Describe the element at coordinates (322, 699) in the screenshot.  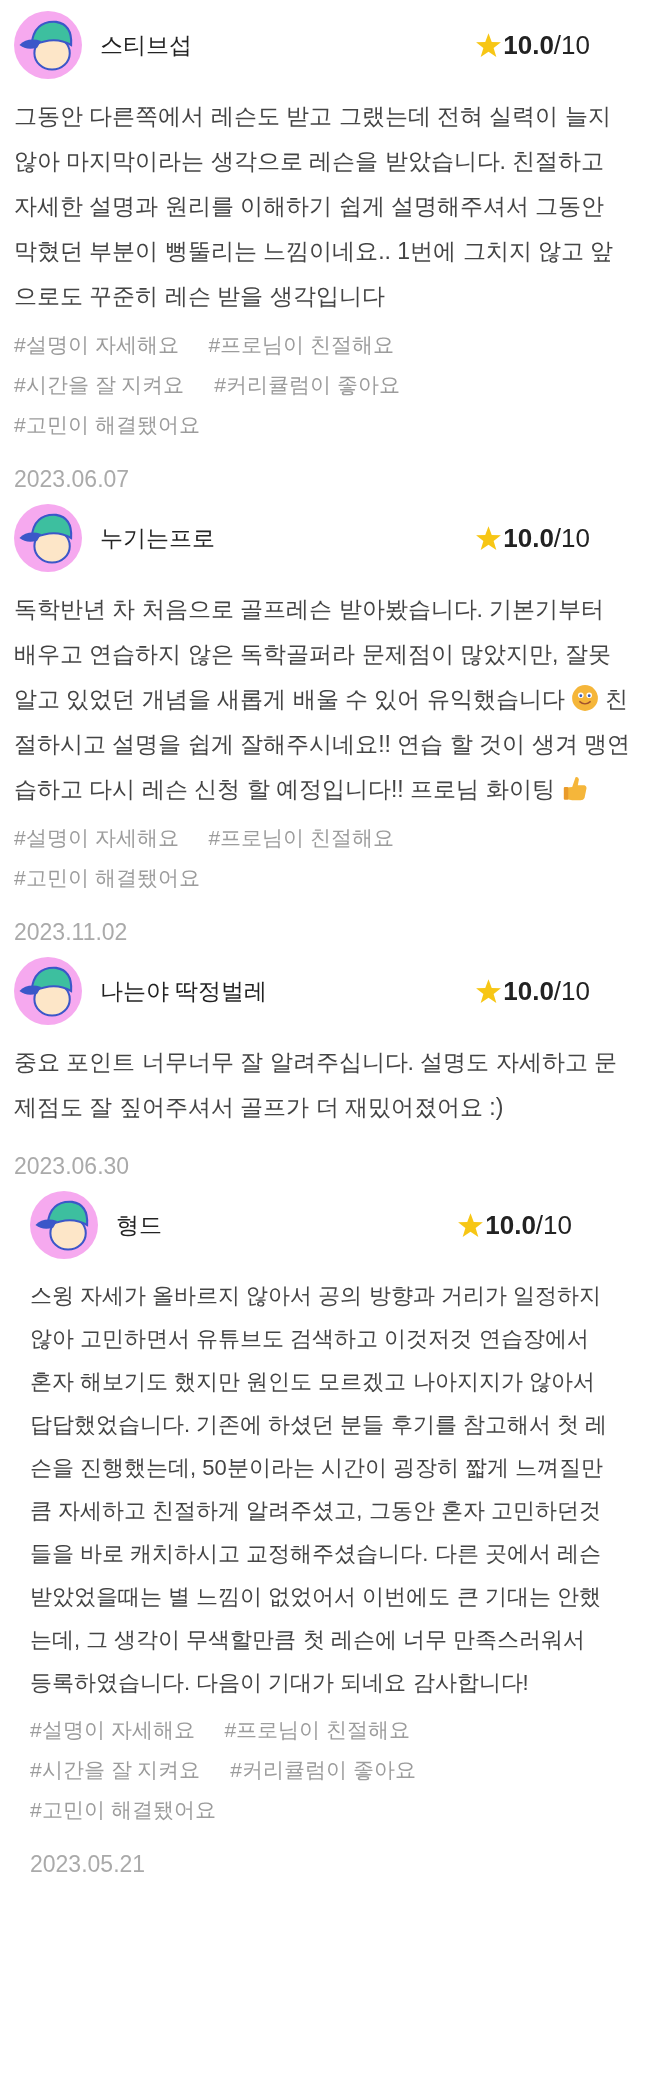
I see `review-text: 독학반년 차 처음으로 골프레슨 받아봤습니다. 기본기부터 배우고 연습하지 않은 독학골퍼라 문제점이 많았지만, 잘못알고 있었던 개념을 새롭게 배울 수 있어 유익했습니다 친절하시고 설명을 쉽게 잘해주시네요!! 연습 할 것이 생겨 맹연습하고 다시 레슨 신청 할 예정입니다!! 프로님 화이팅` at that location.